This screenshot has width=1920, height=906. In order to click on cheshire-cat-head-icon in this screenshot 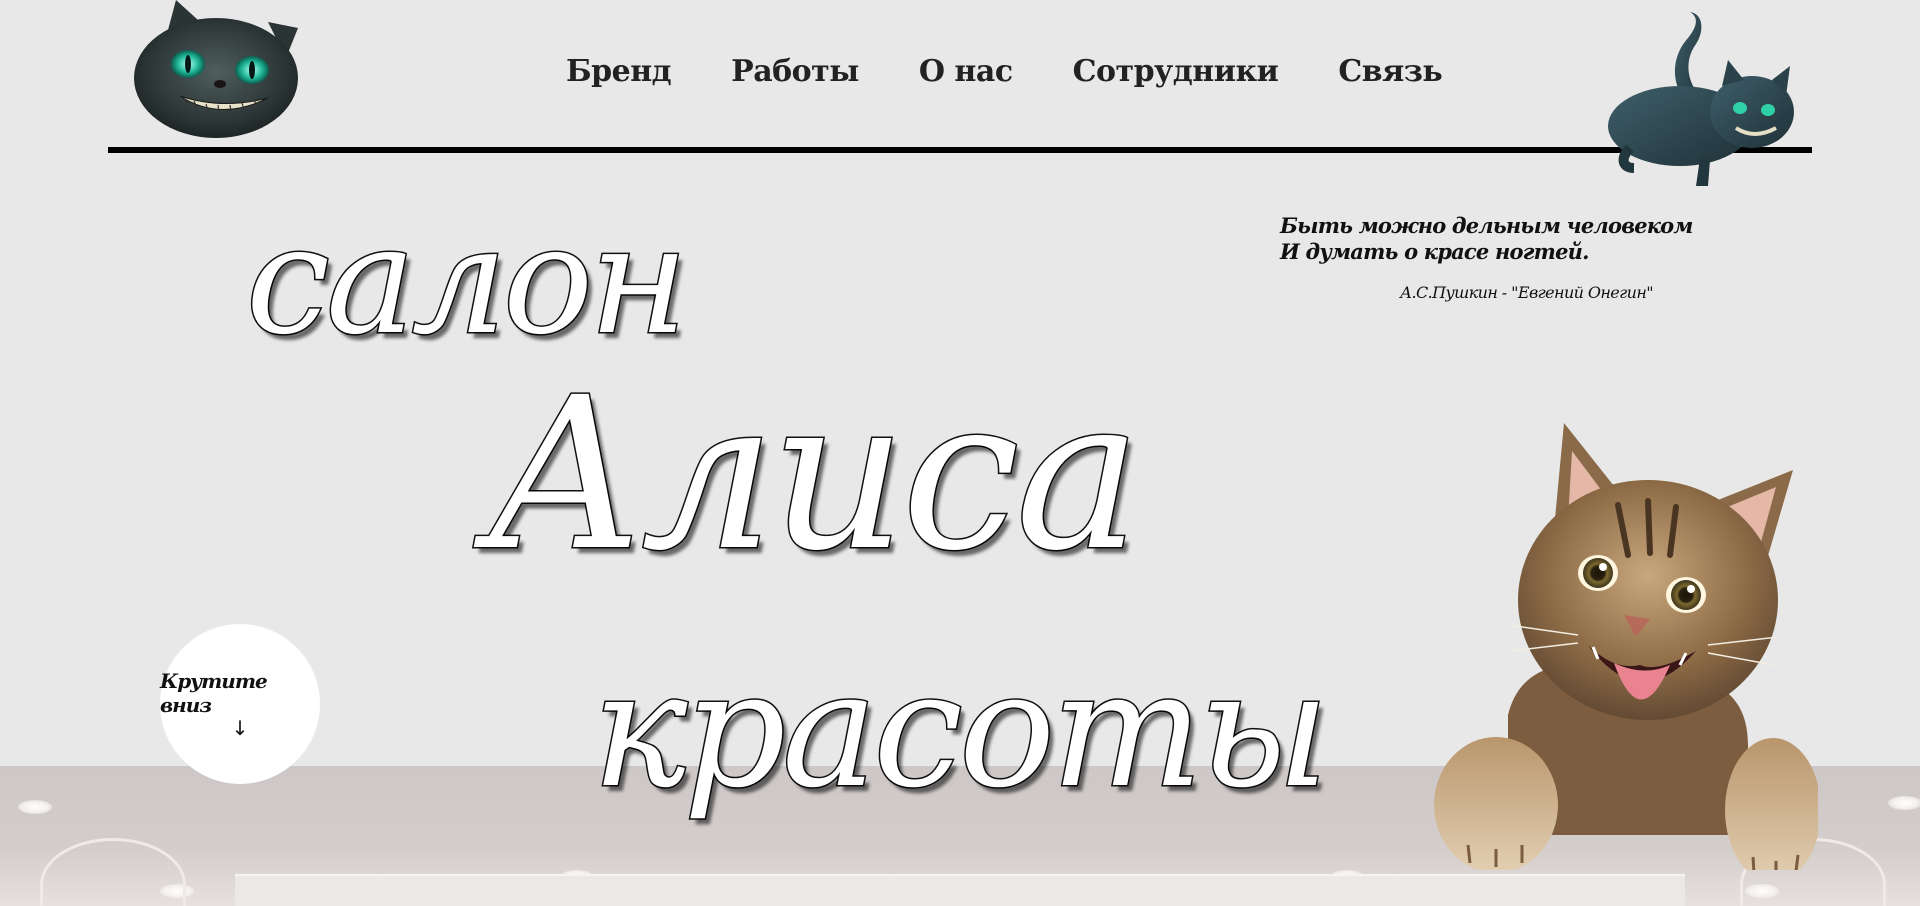, I will do `click(216, 71)`.